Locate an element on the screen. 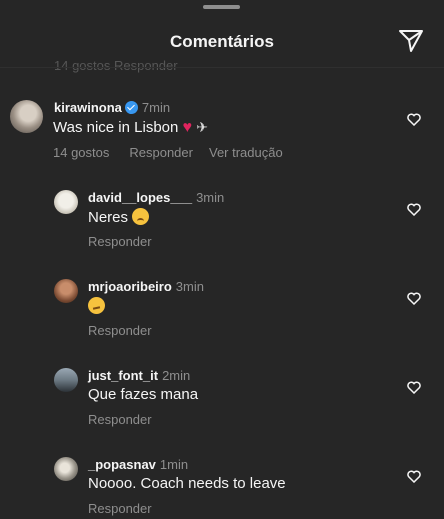  comment-username: kirawinona is located at coordinates (88, 107).